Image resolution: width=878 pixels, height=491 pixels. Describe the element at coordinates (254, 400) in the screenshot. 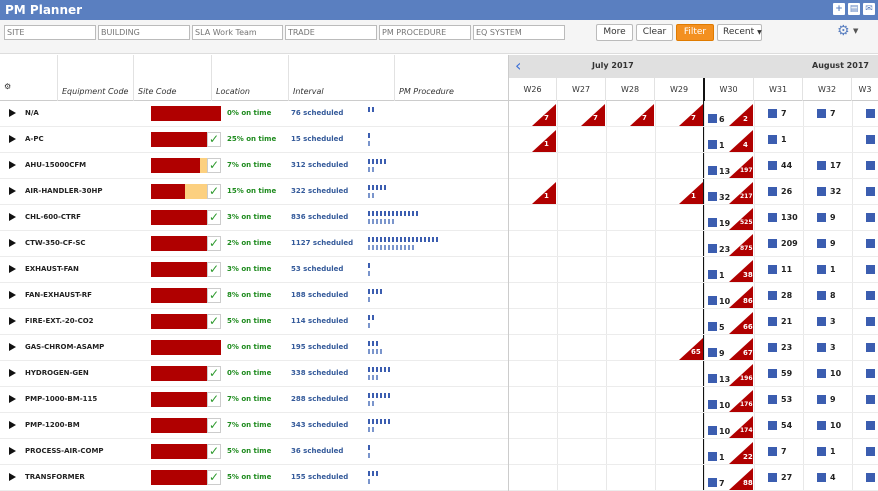

I see `table-row: PMP-1000-BM-115 ✓ 7% on time 288 scheduled` at that location.